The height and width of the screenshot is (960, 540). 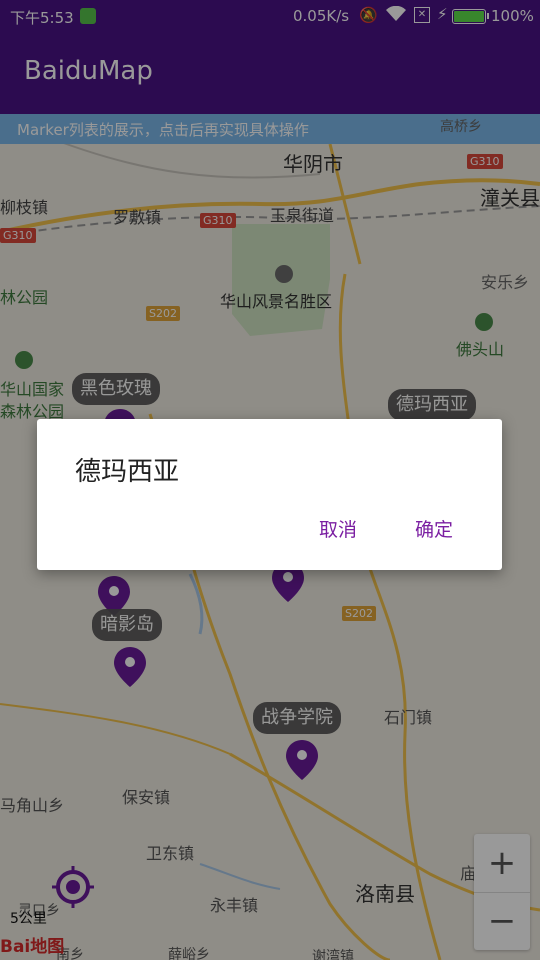 What do you see at coordinates (338, 528) in the screenshot?
I see `cancel-button: 取消` at bounding box center [338, 528].